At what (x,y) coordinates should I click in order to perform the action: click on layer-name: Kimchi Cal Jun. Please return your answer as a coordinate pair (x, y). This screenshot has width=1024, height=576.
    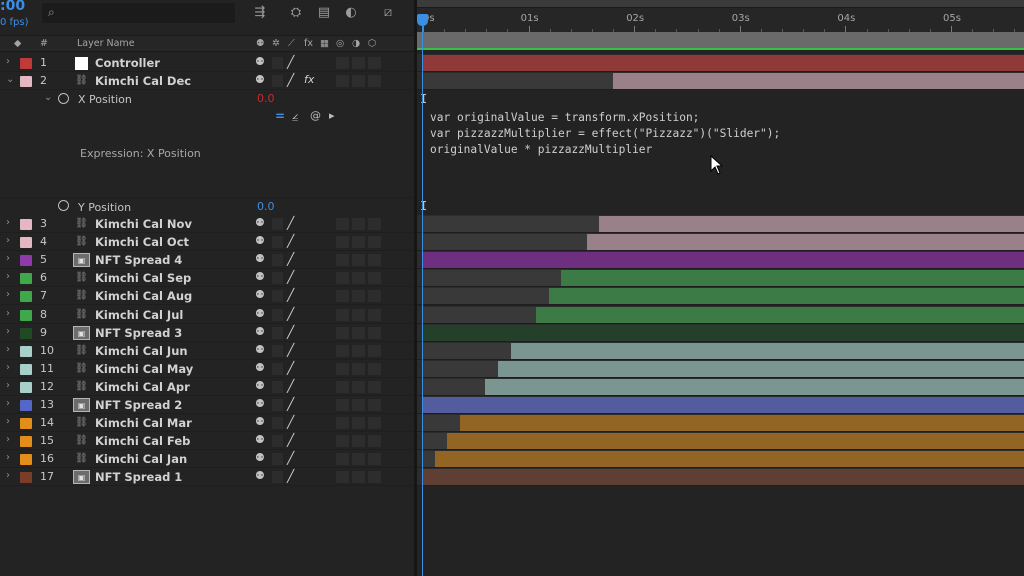
    Looking at the image, I should click on (141, 351).